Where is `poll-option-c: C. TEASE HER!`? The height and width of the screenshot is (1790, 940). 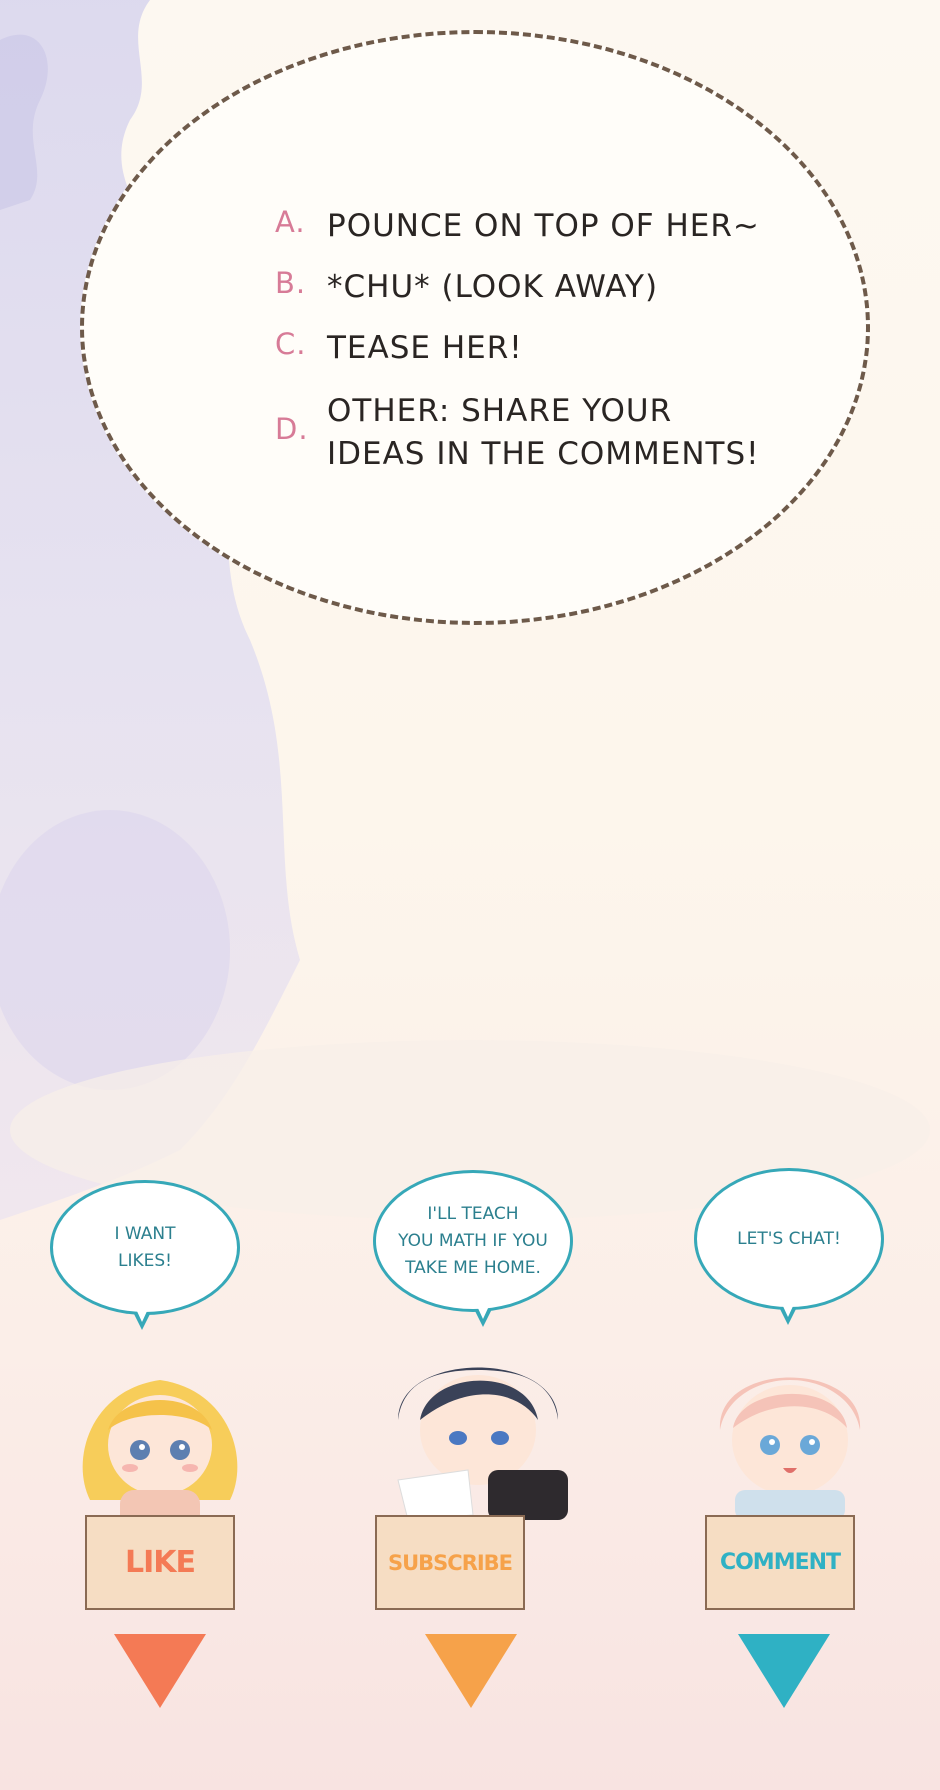
poll-option-c: C. TEASE HER! is located at coordinates (399, 348).